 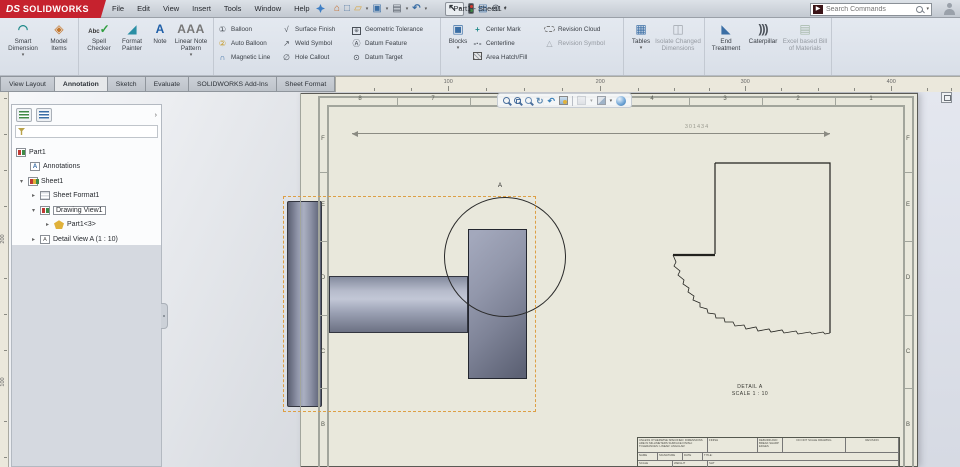 I want to click on end-treatment-icon: ◣, so click(x=726, y=29).